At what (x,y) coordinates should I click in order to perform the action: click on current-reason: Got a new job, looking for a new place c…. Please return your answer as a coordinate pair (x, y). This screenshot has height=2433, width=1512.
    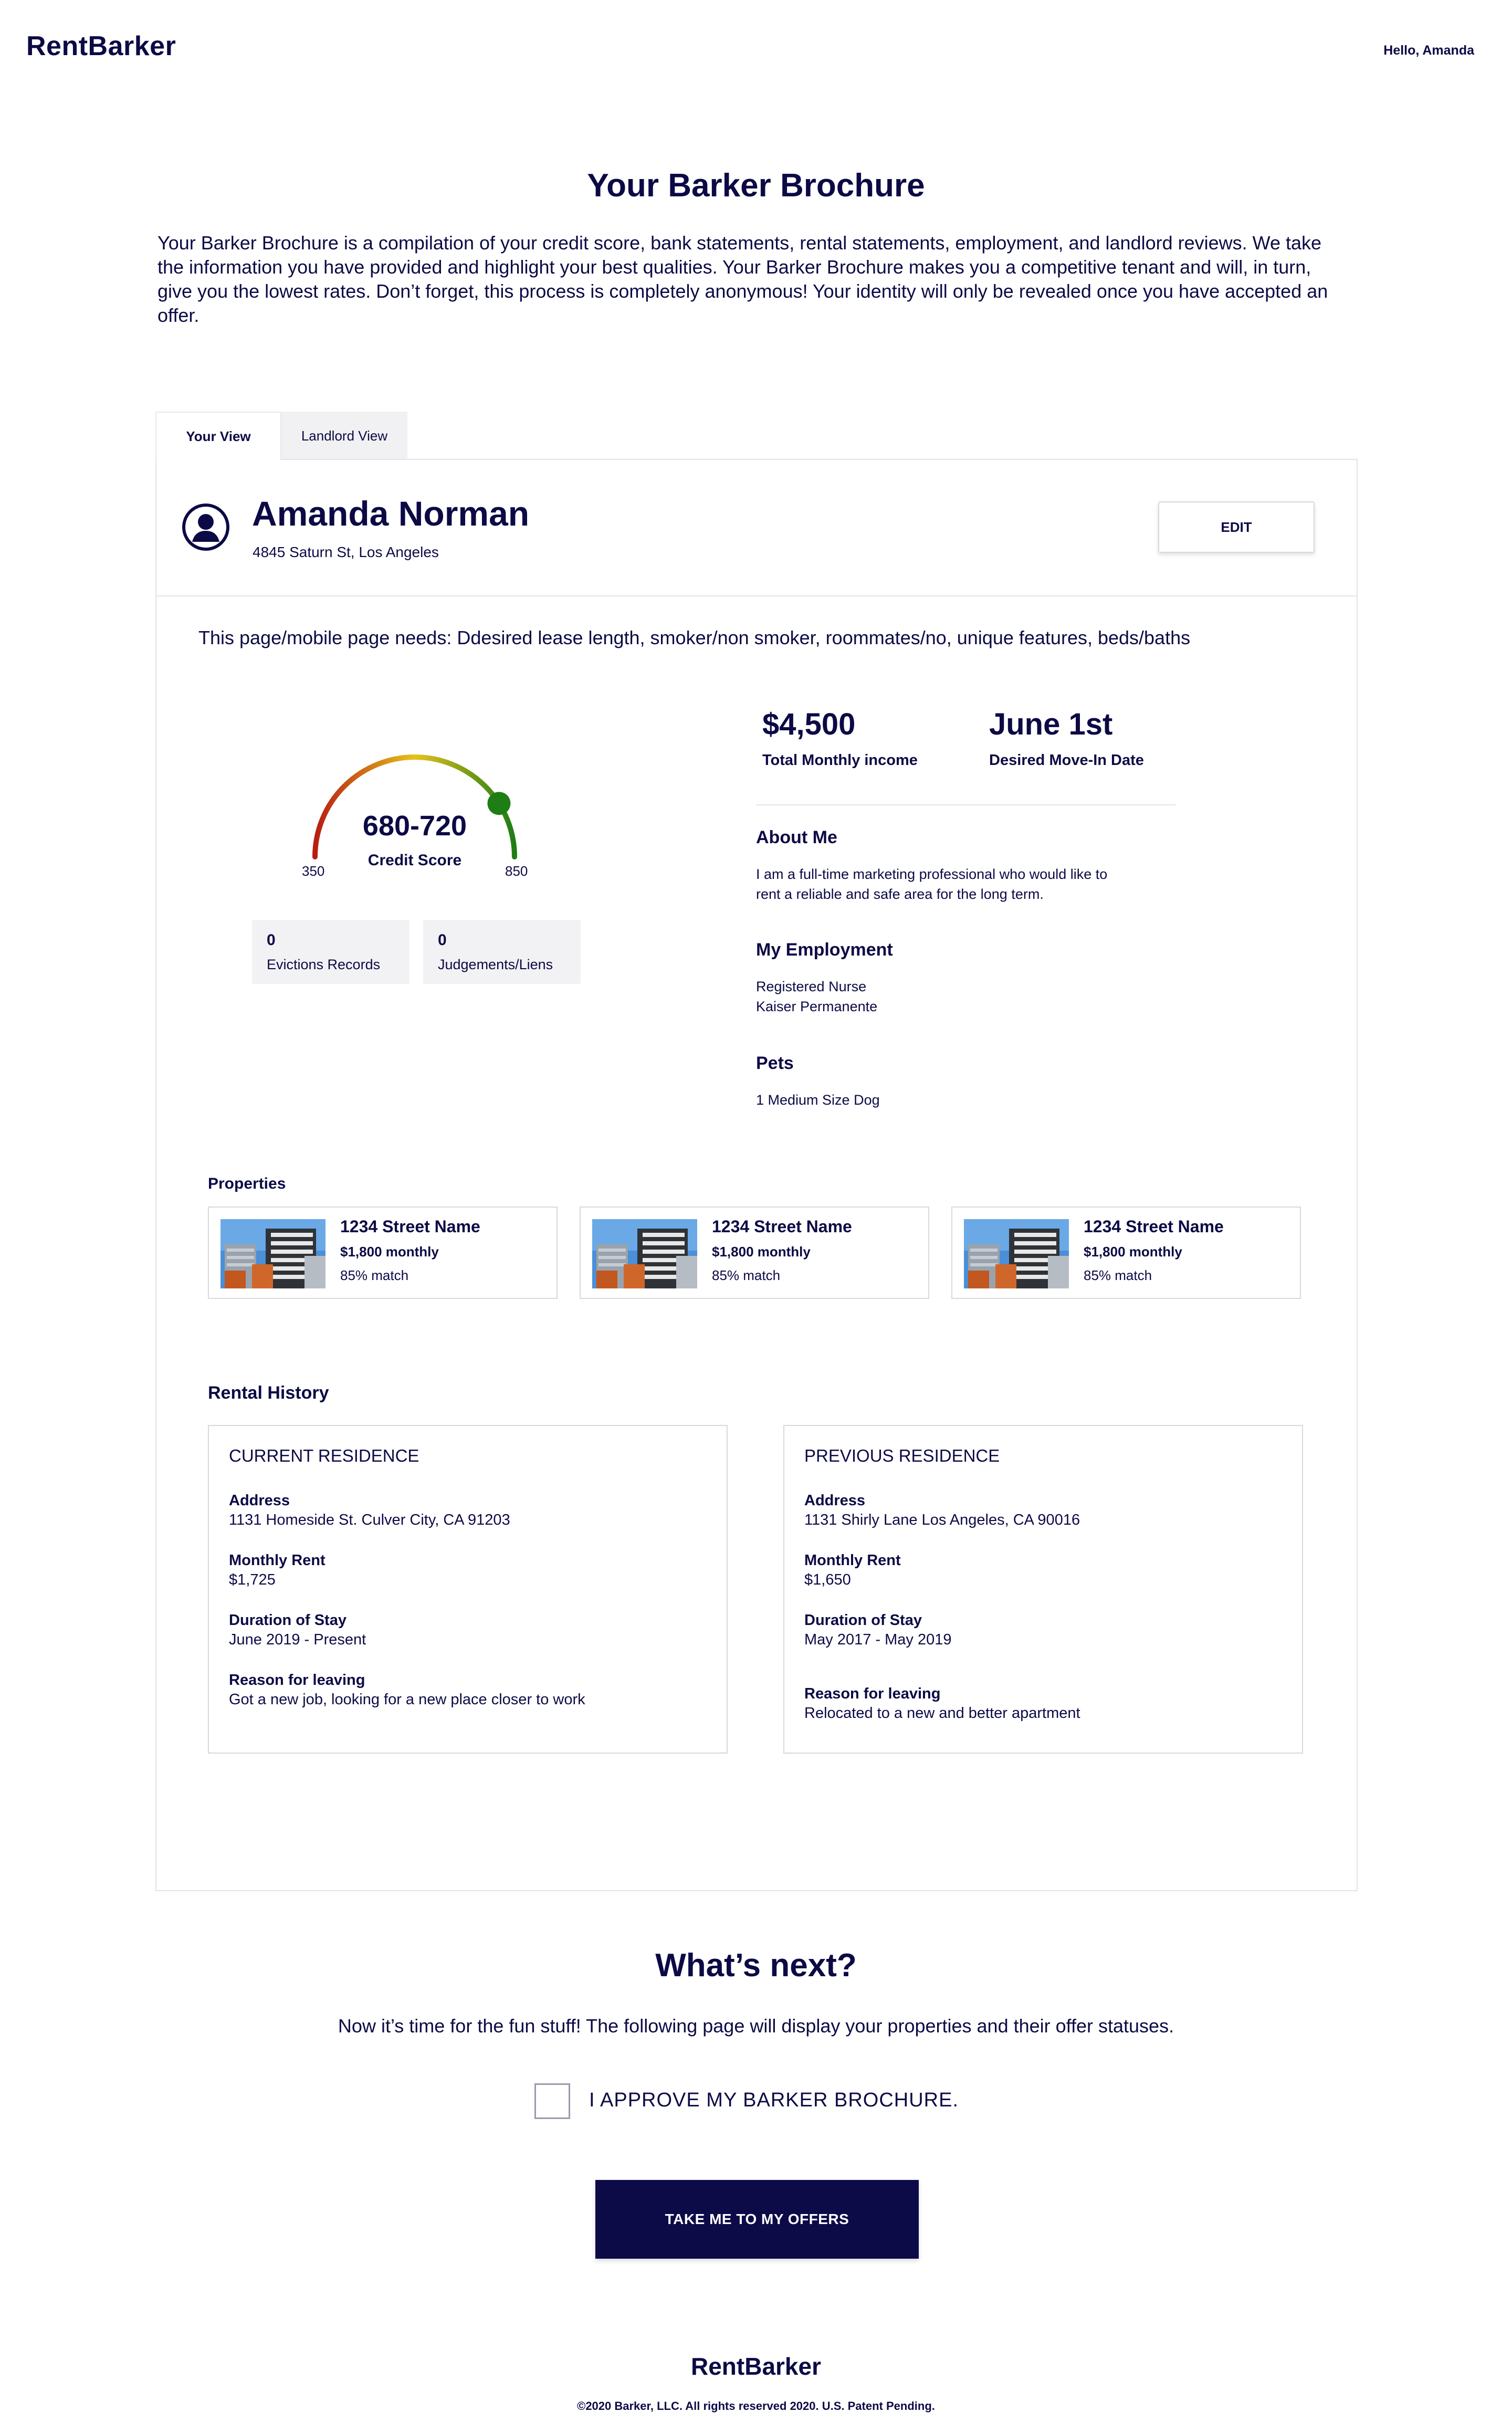
    Looking at the image, I should click on (407, 1699).